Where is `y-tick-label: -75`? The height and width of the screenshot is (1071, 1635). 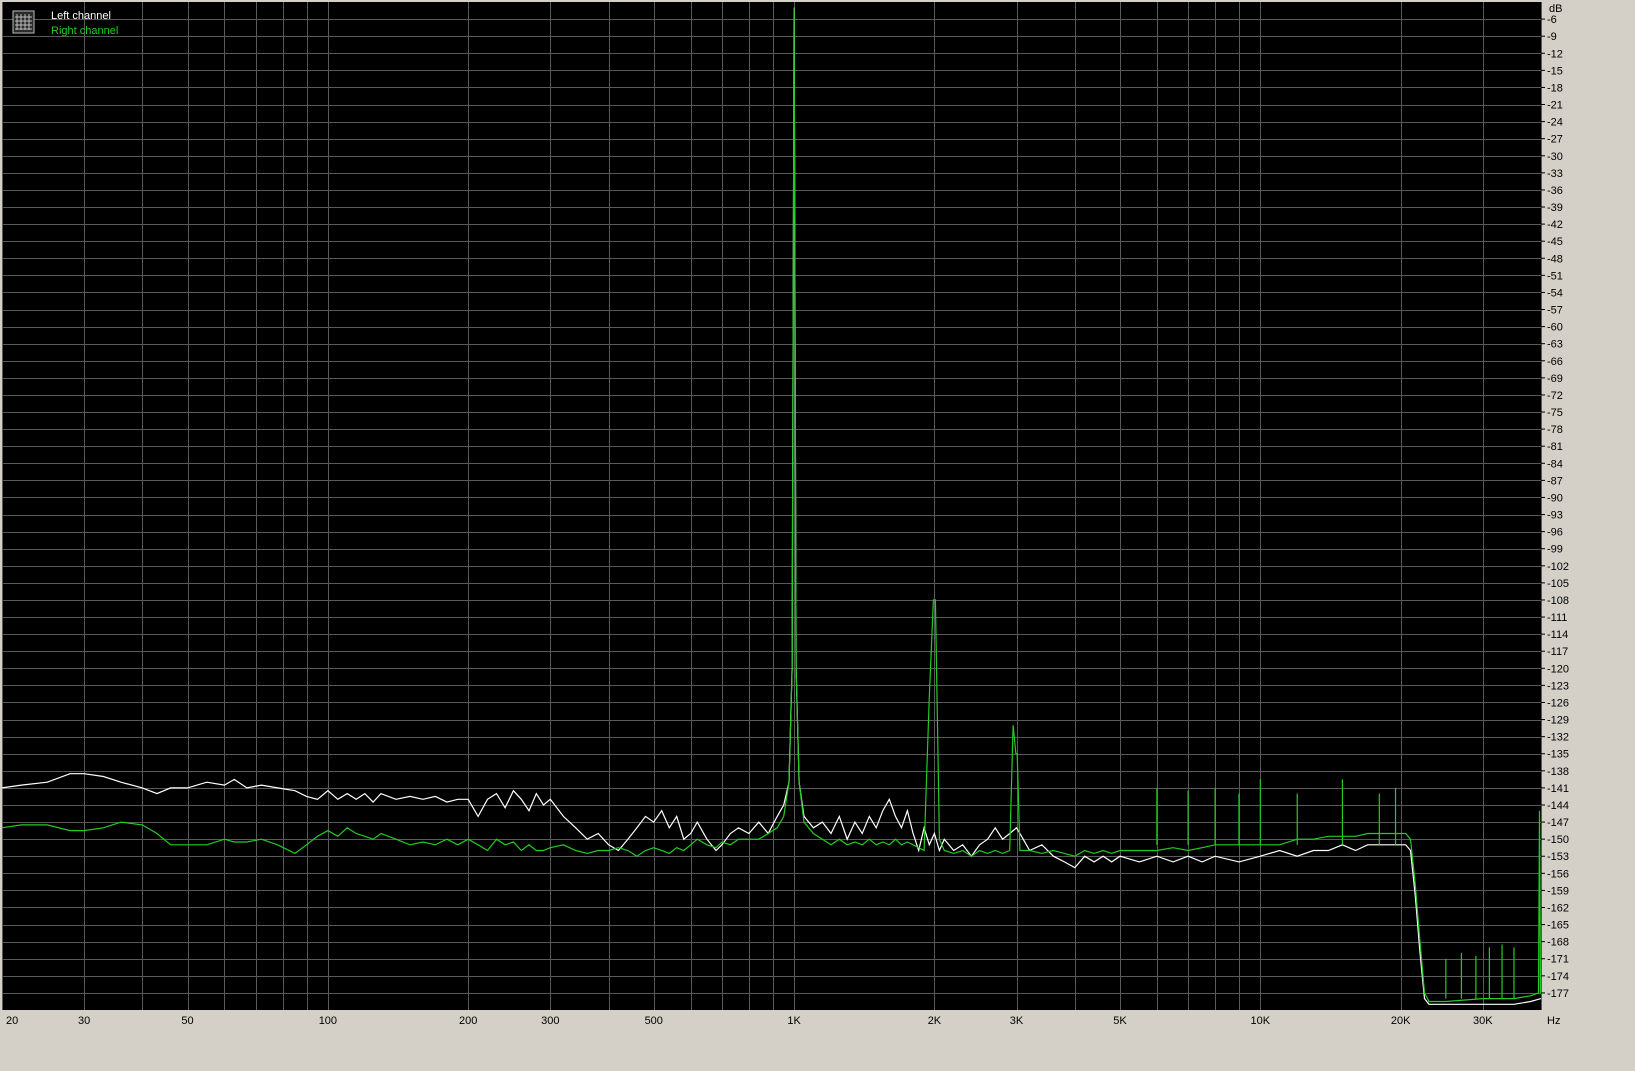
y-tick-label: -75 is located at coordinates (1555, 413).